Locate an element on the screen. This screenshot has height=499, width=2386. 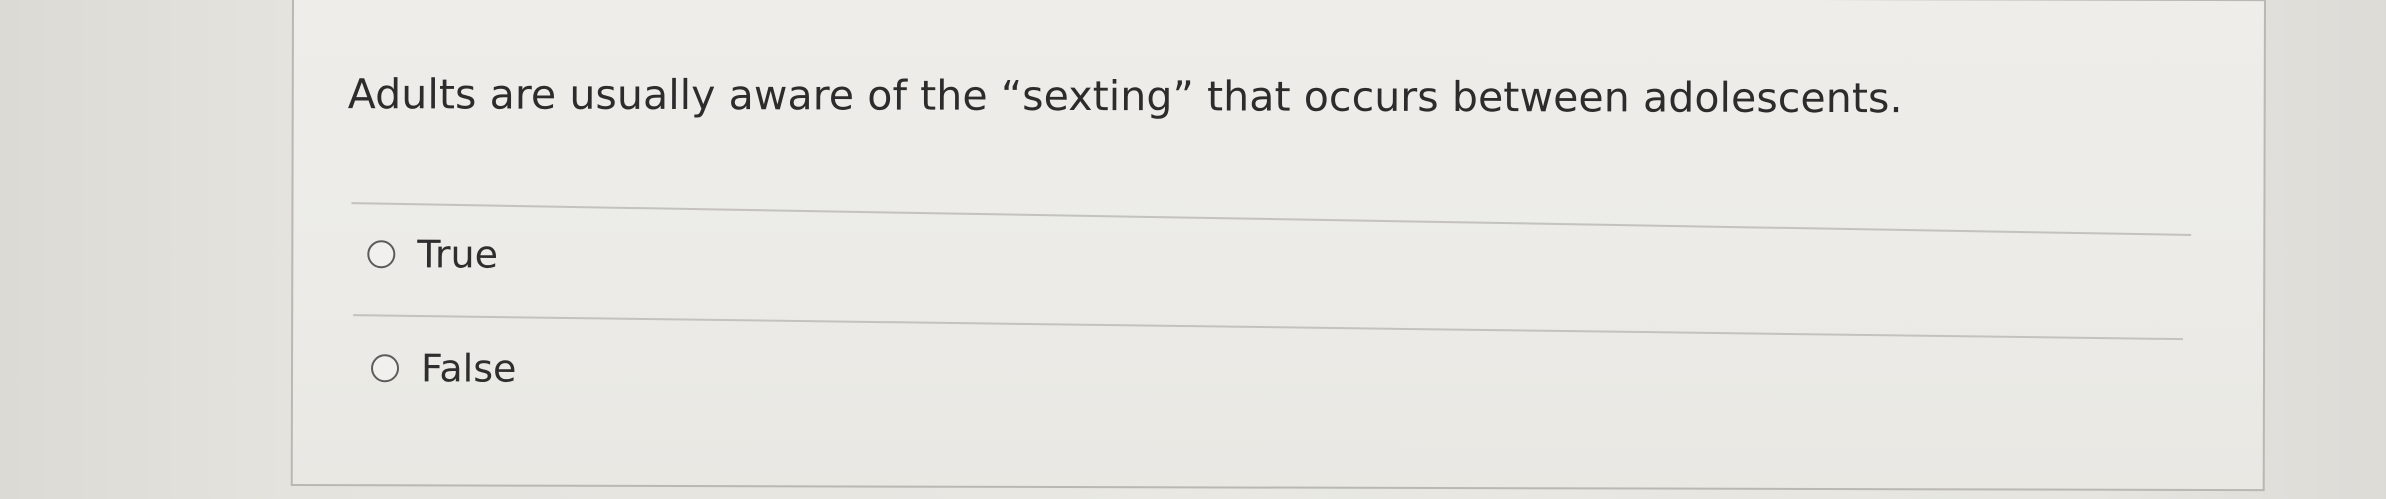
option-false: False is located at coordinates (443, 368).